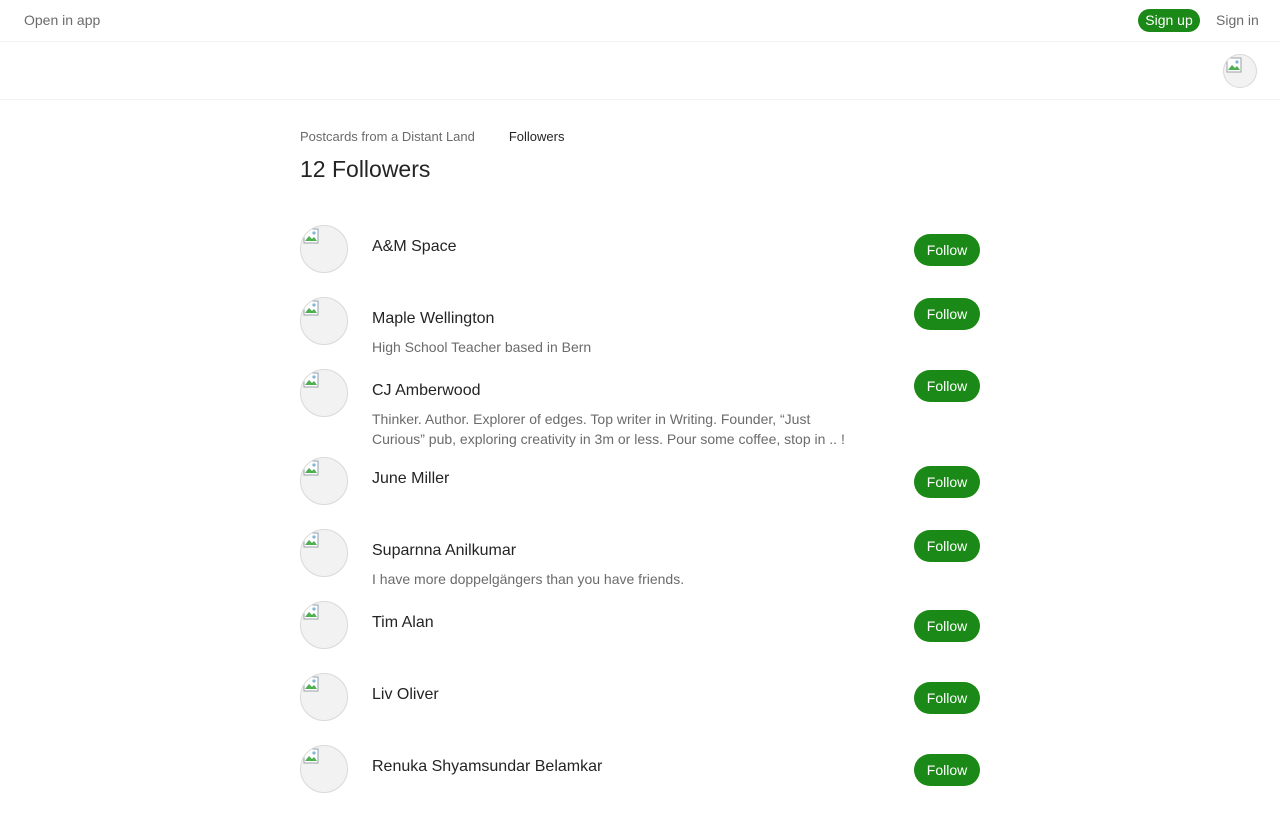 This screenshot has width=1280, height=833. Describe the element at coordinates (433, 319) in the screenshot. I see `follower-name: Maple Wellington` at that location.